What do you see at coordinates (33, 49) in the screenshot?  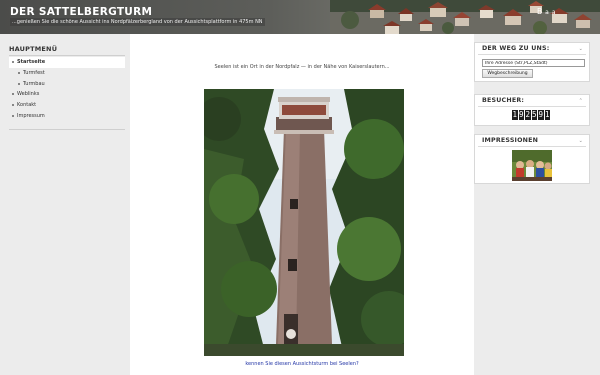 I see `main-menu-heading: HAUPTMENÜ` at bounding box center [33, 49].